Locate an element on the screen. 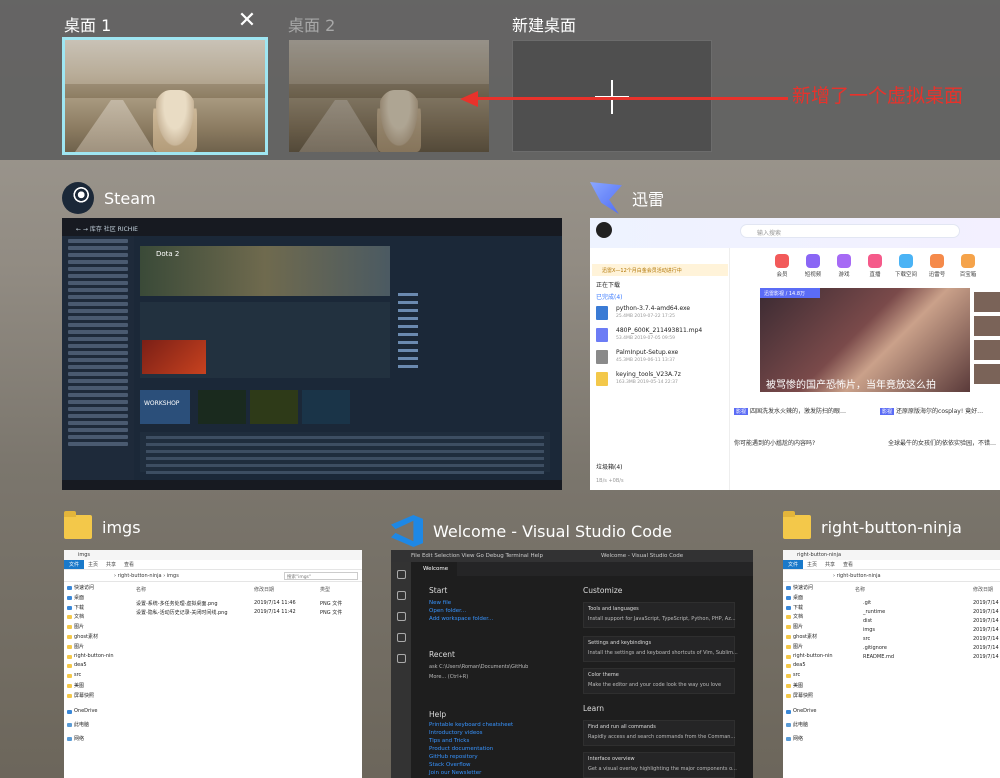 The width and height of the screenshot is (1000, 778). recycle-section: 垃圾箱(4) is located at coordinates (609, 467).